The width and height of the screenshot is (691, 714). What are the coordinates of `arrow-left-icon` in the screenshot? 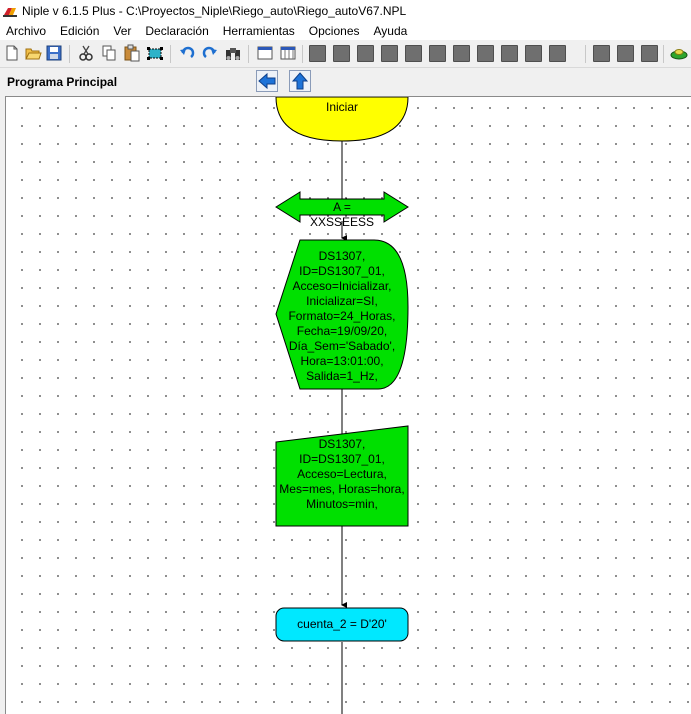 It's located at (267, 81).